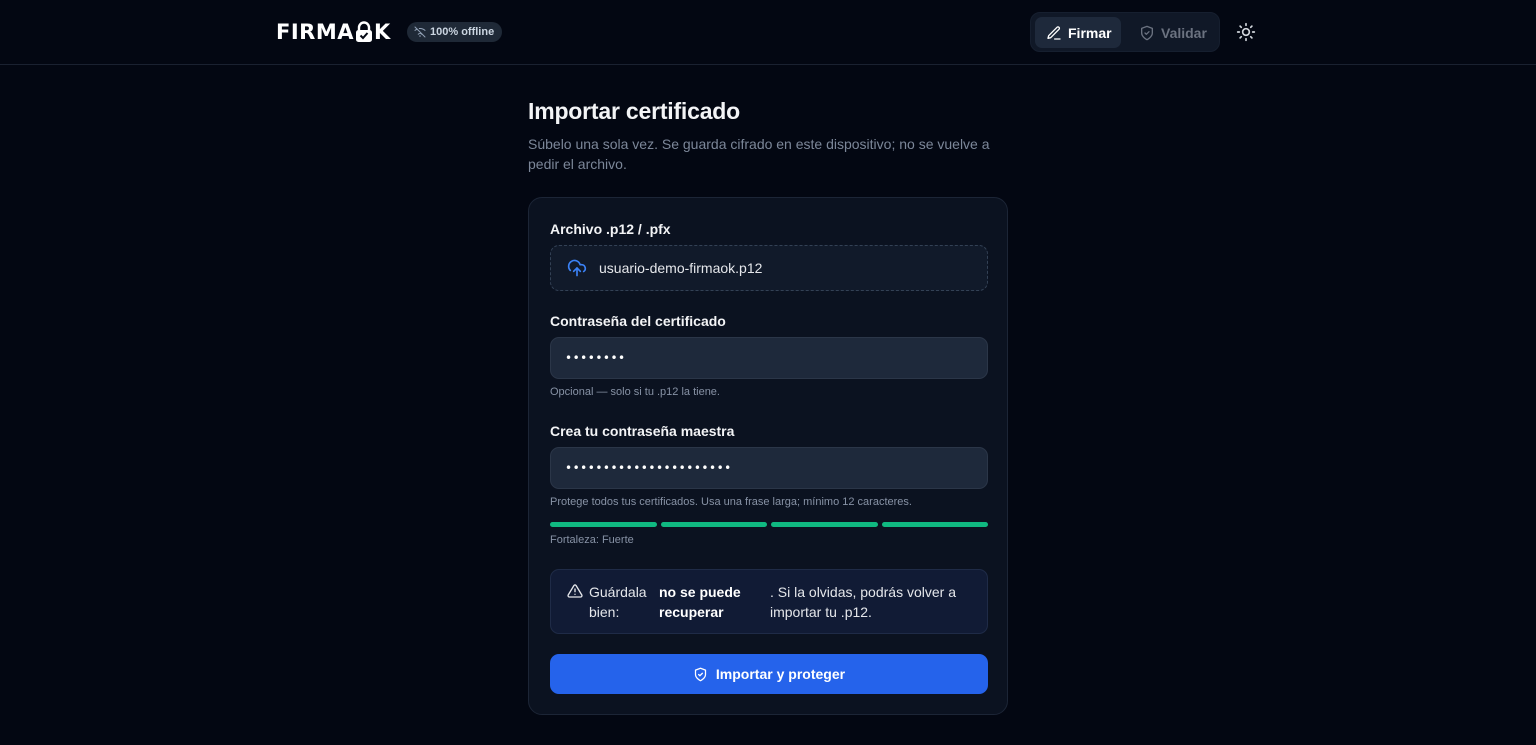 Image resolution: width=1536 pixels, height=745 pixels. Describe the element at coordinates (780, 674) in the screenshot. I see `import-protect-label: Importar y proteger` at that location.